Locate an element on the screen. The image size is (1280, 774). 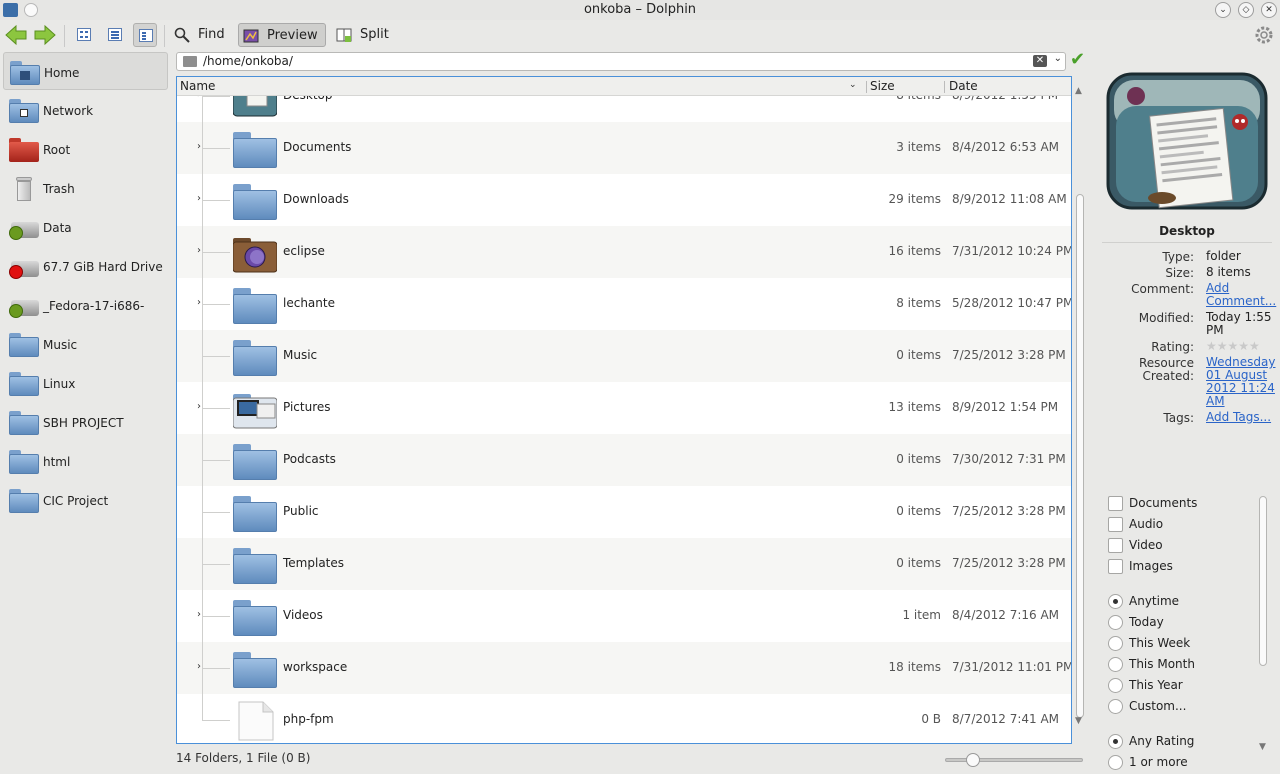
icons-view-button is located at coordinates (84, 35).